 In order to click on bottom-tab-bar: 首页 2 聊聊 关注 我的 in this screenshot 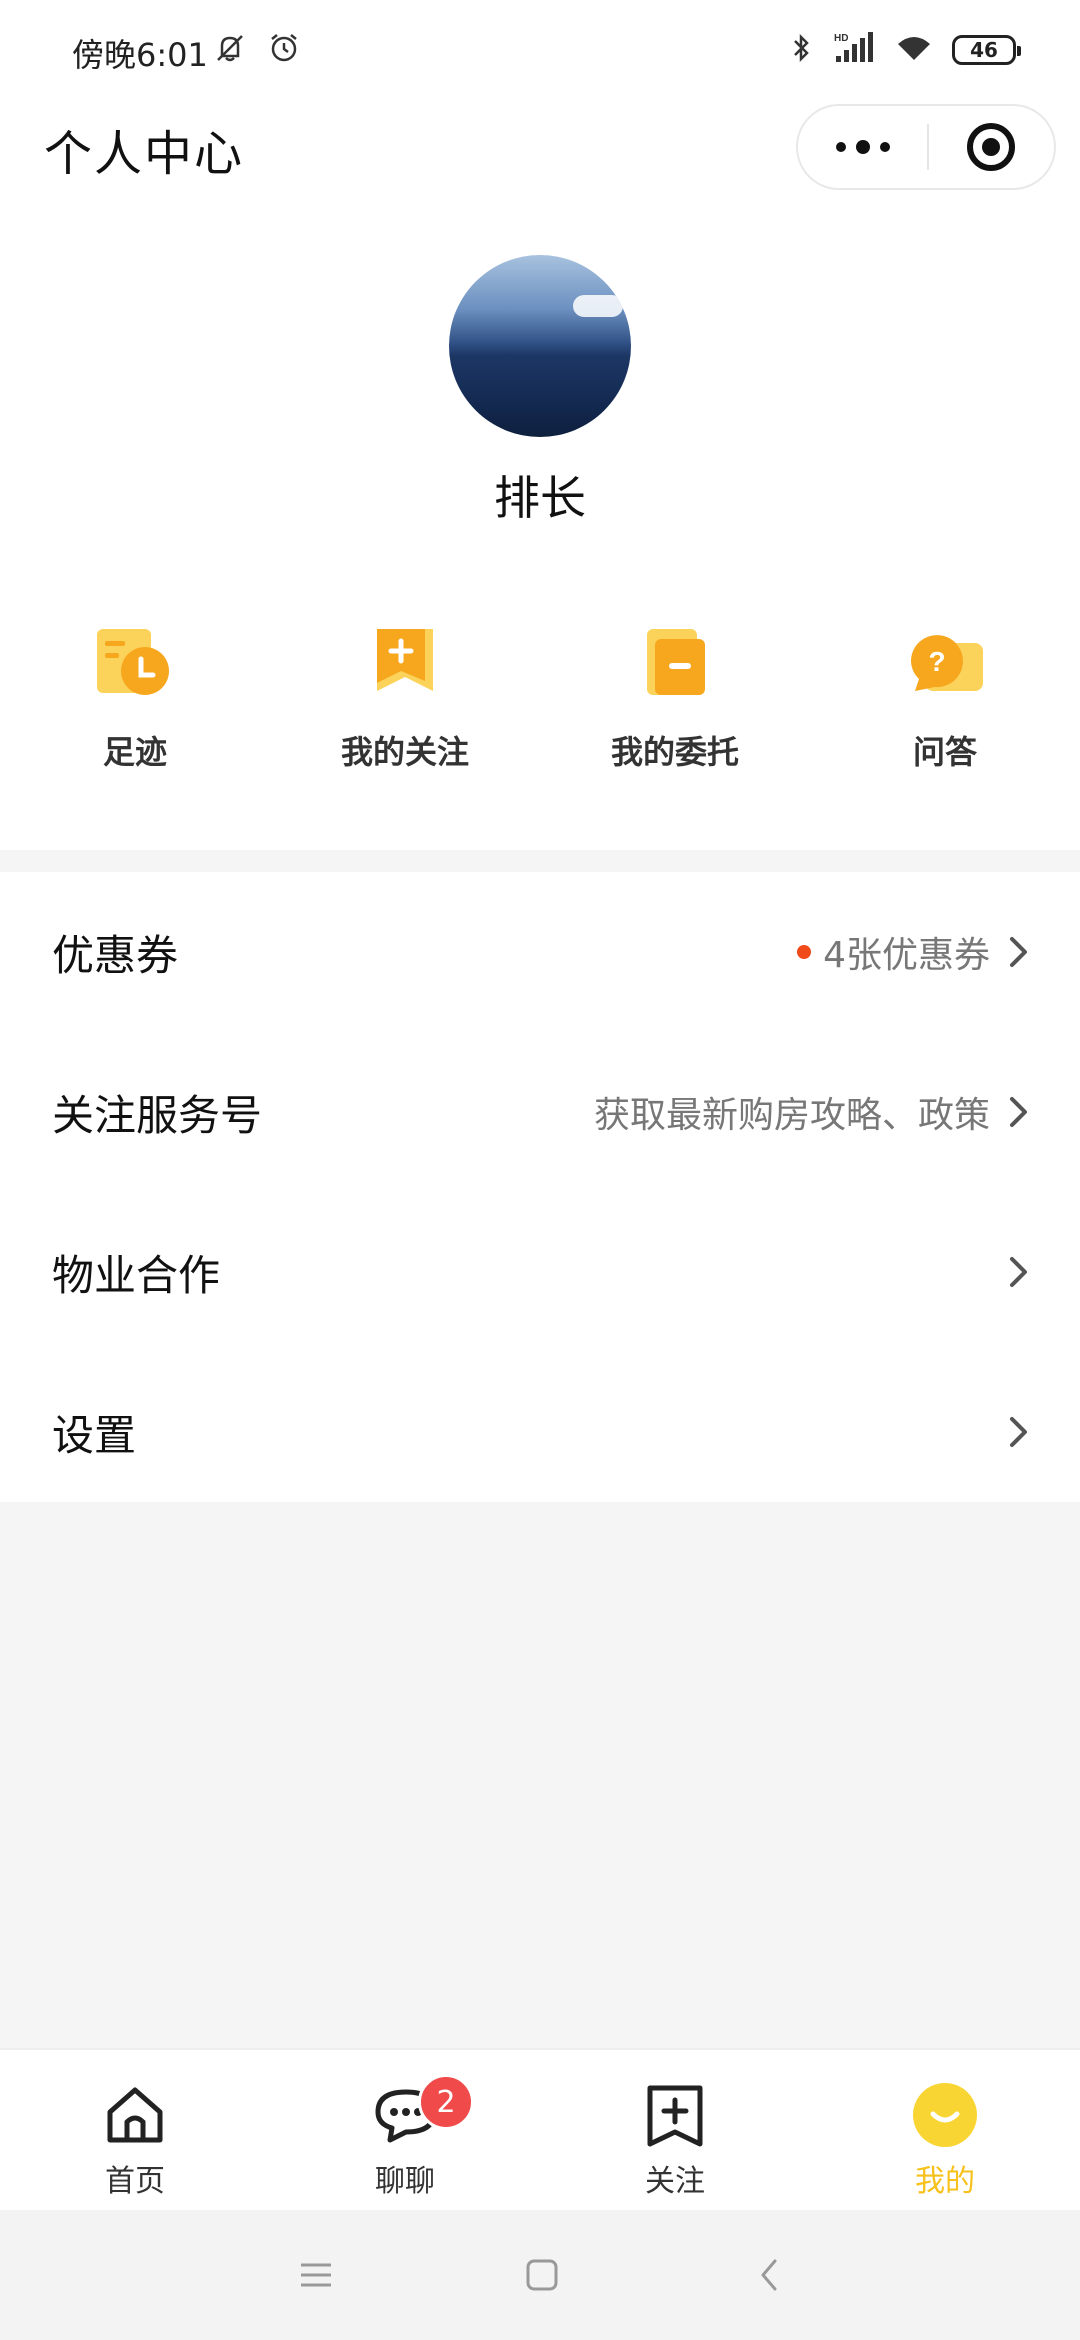, I will do `click(540, 2129)`.